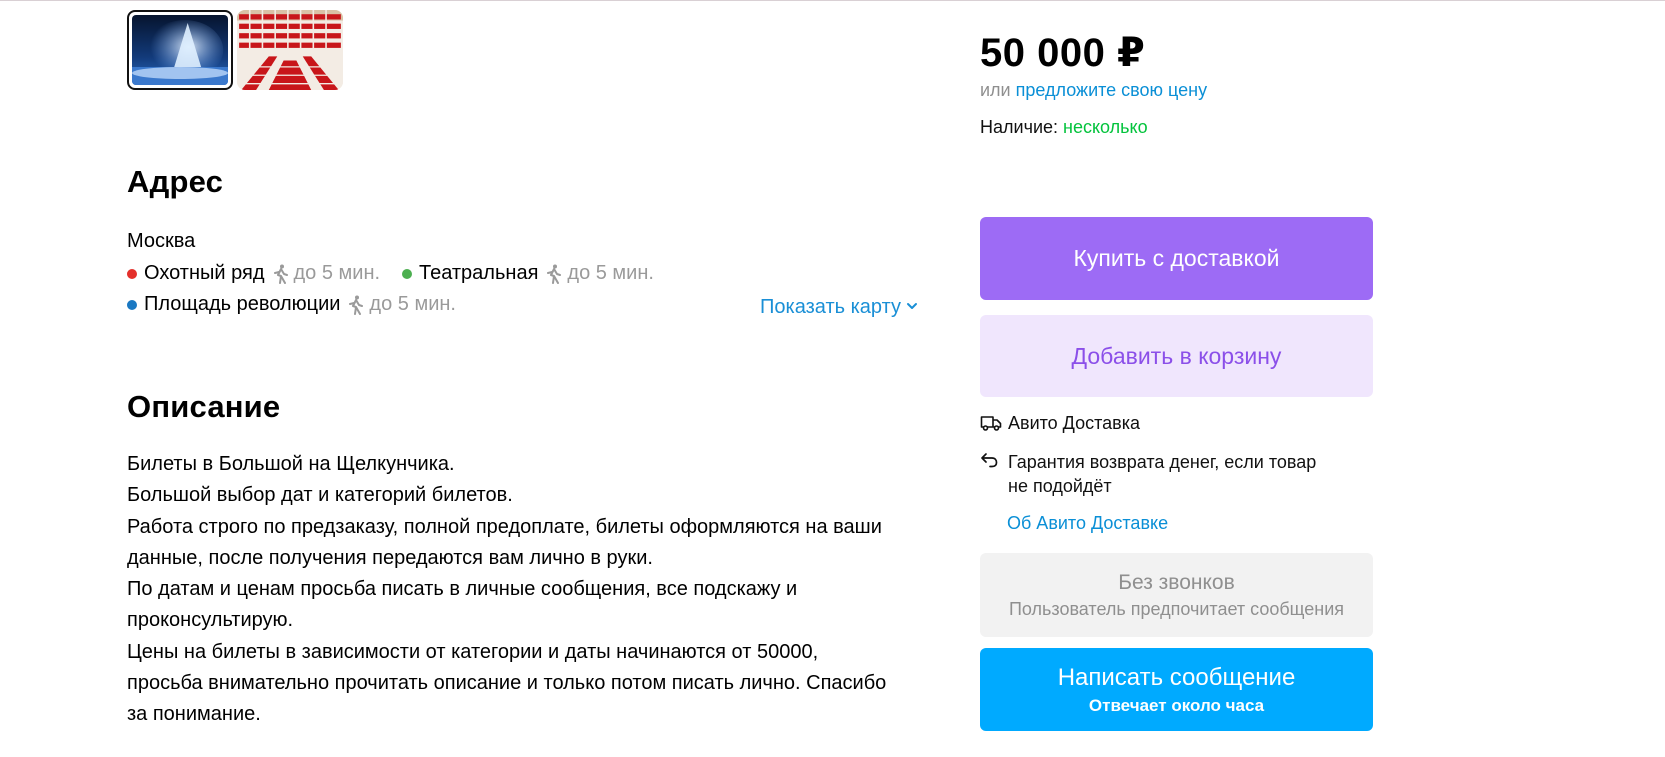 The image size is (1665, 757). I want to click on no-calls-subtitle: Пользователь предпочитает сообщения, so click(1176, 608).